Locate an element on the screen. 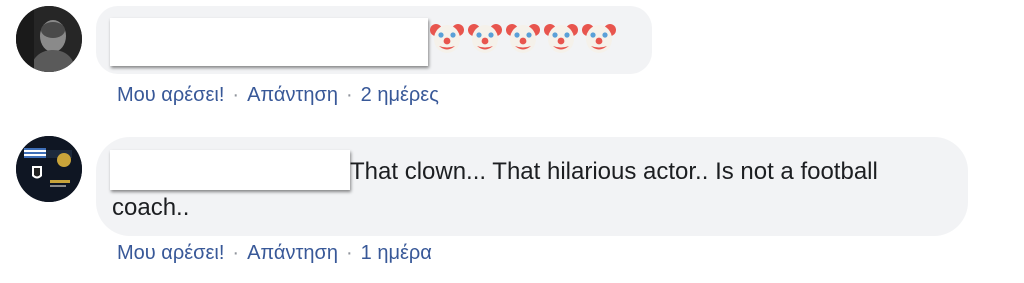 The image size is (1024, 283). emoji-row is located at coordinates (523, 37).